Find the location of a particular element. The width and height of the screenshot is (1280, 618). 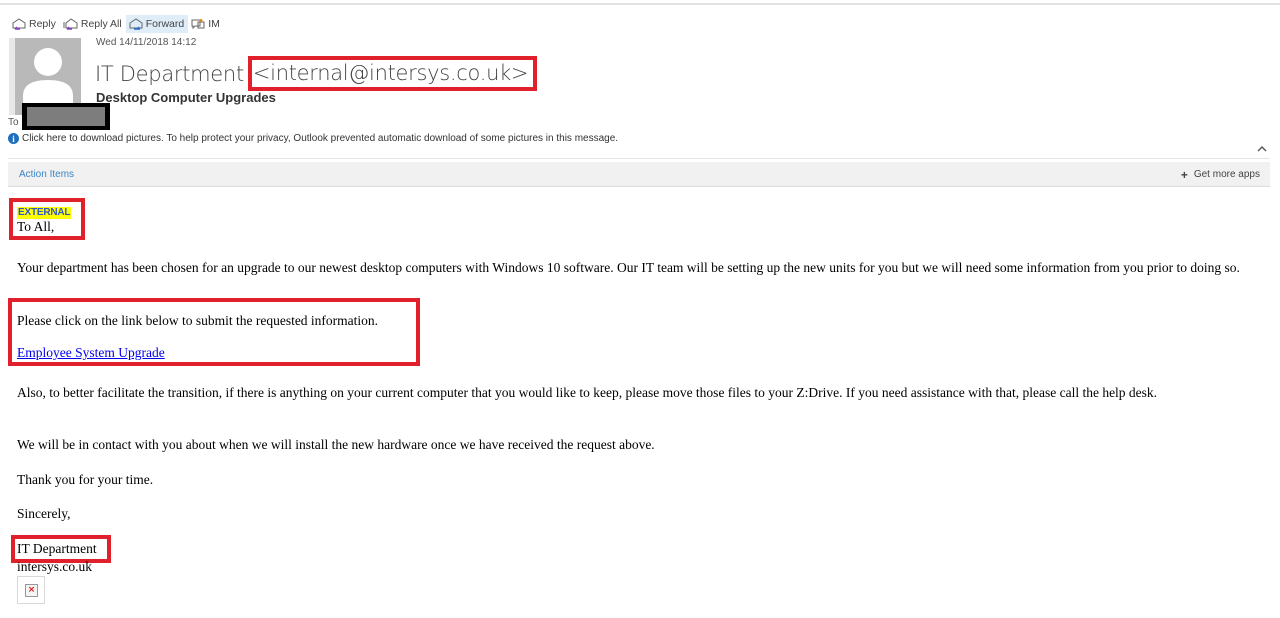

chevron-up-icon is located at coordinates (1262, 149).